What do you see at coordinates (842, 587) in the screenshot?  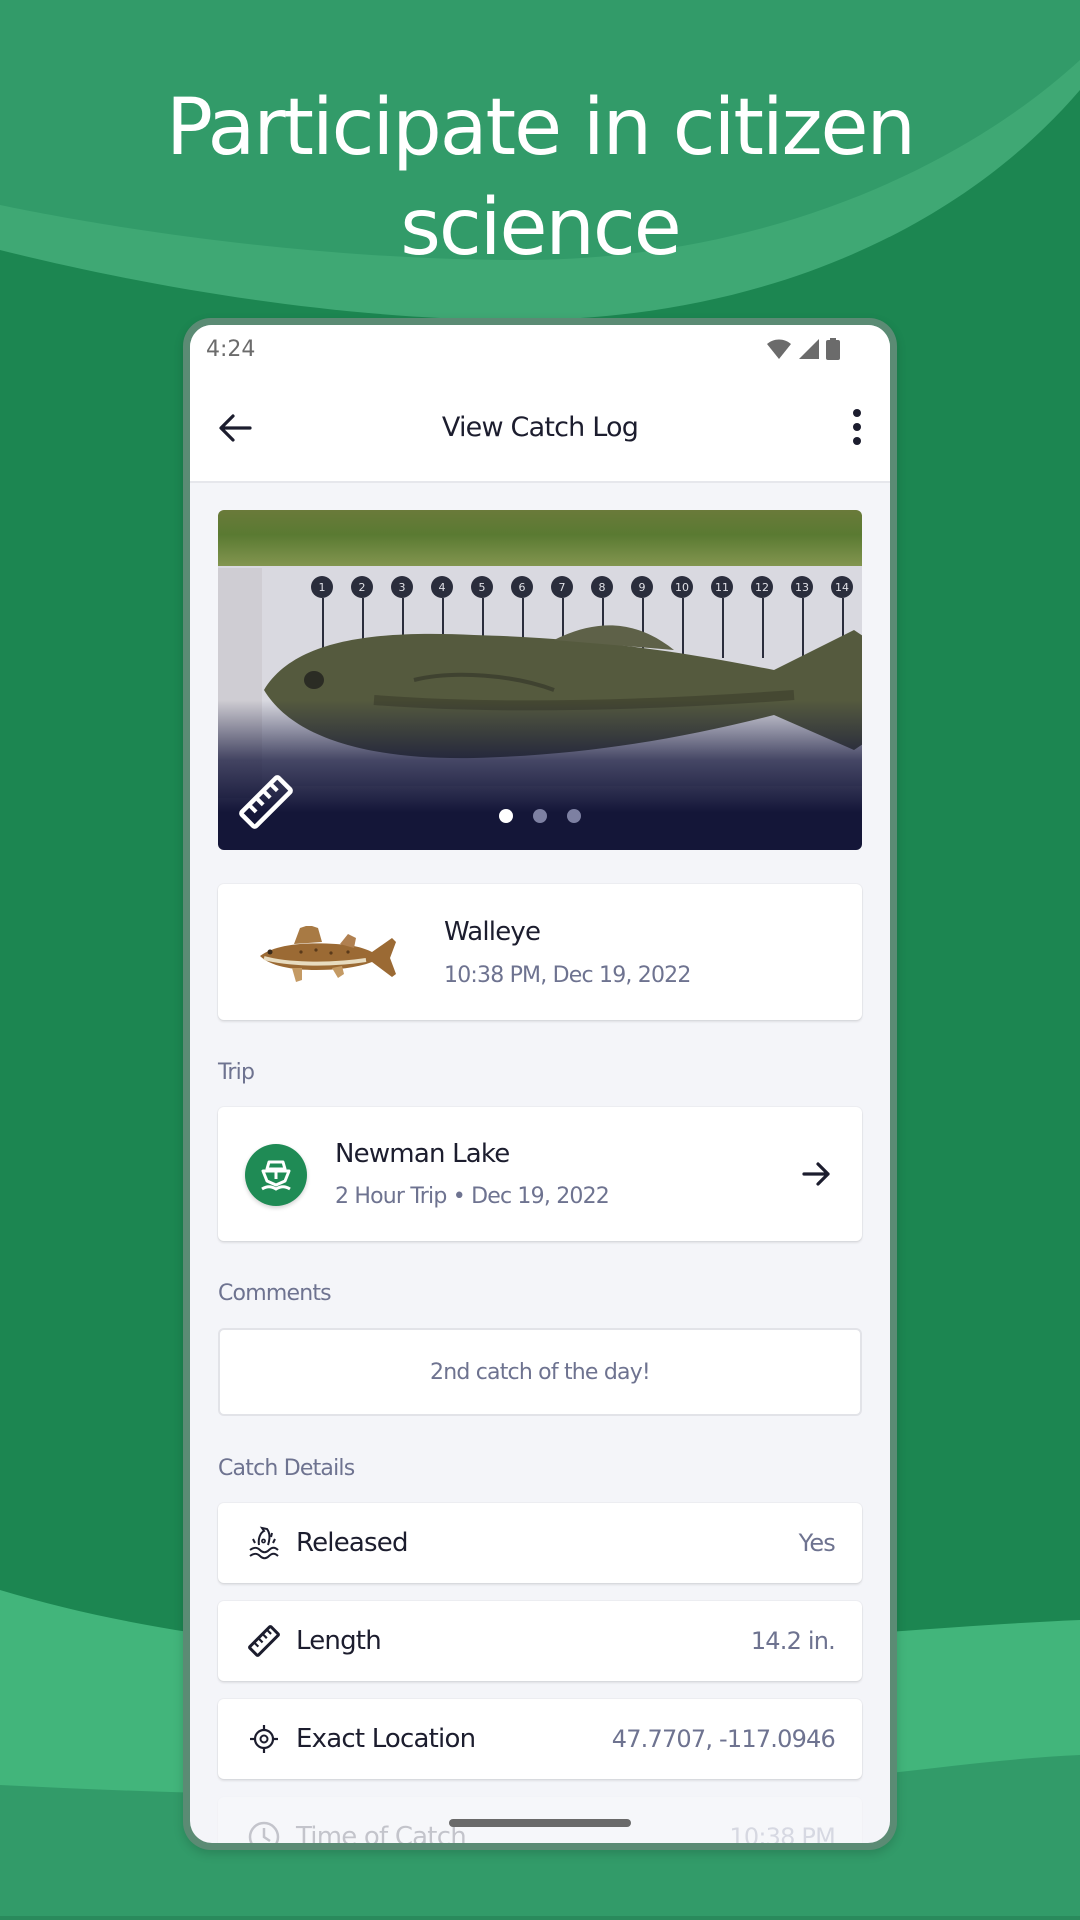 I see `scale-number: 14` at bounding box center [842, 587].